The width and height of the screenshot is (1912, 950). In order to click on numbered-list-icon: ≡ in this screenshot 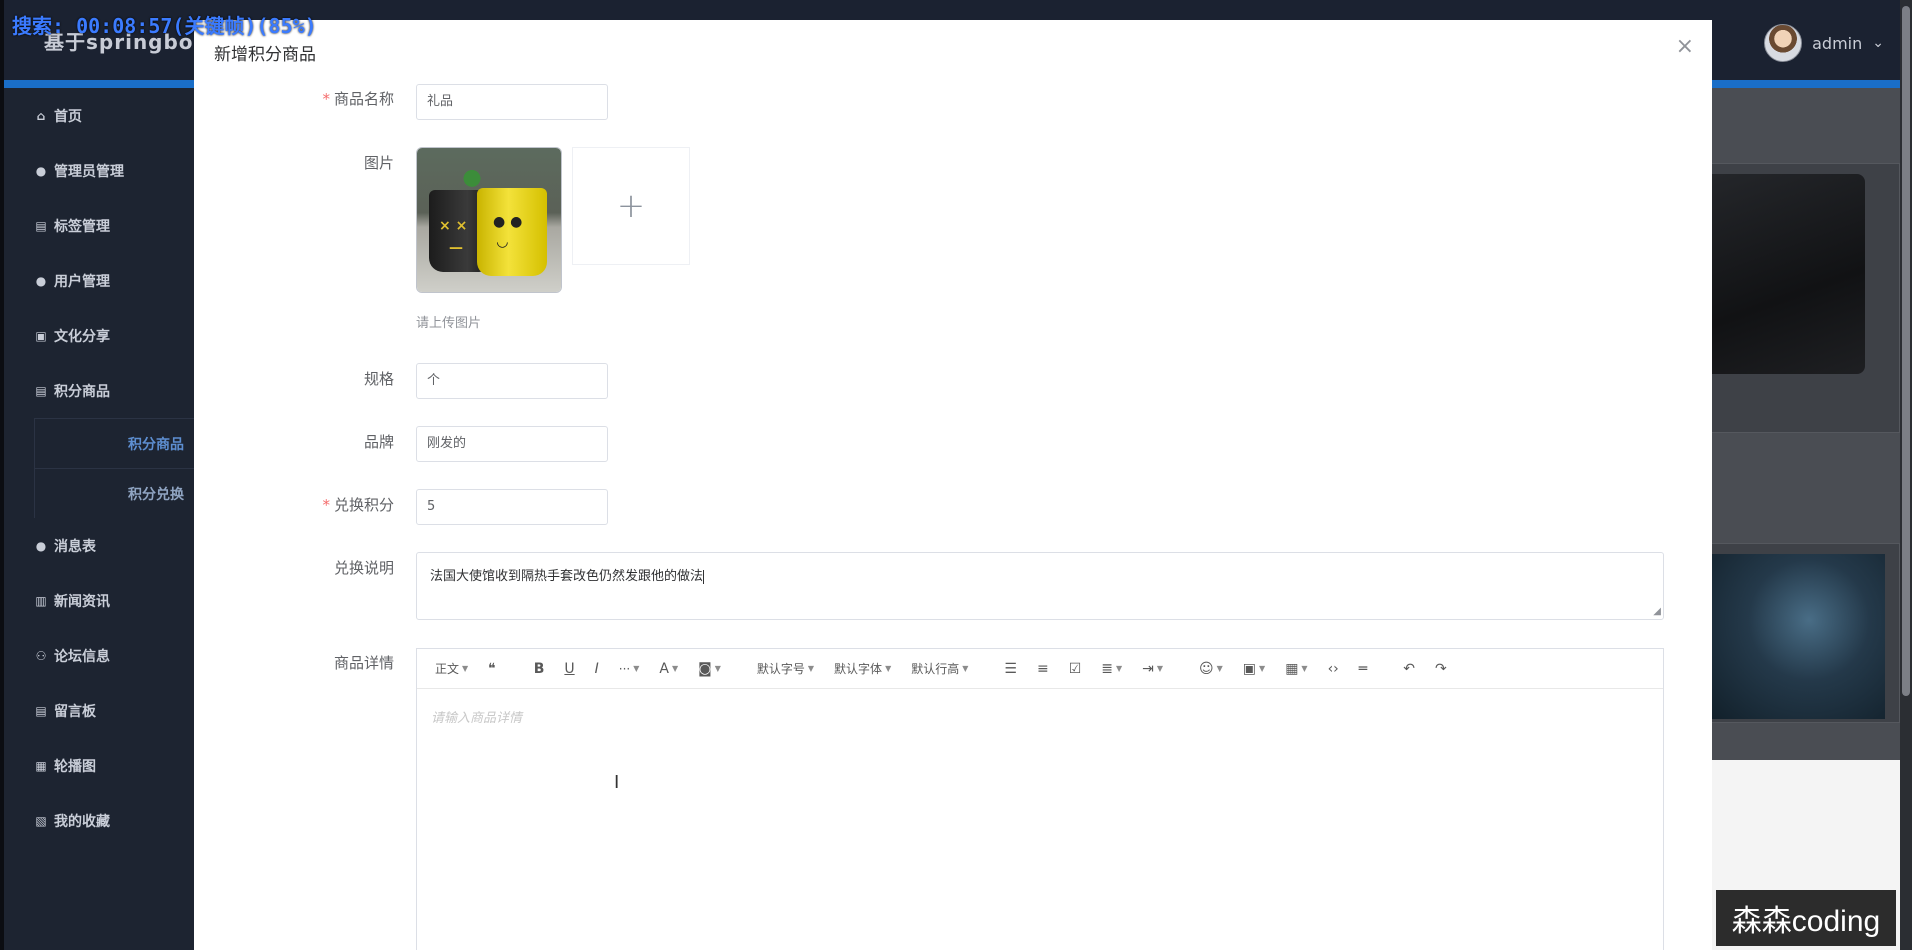, I will do `click(1043, 669)`.